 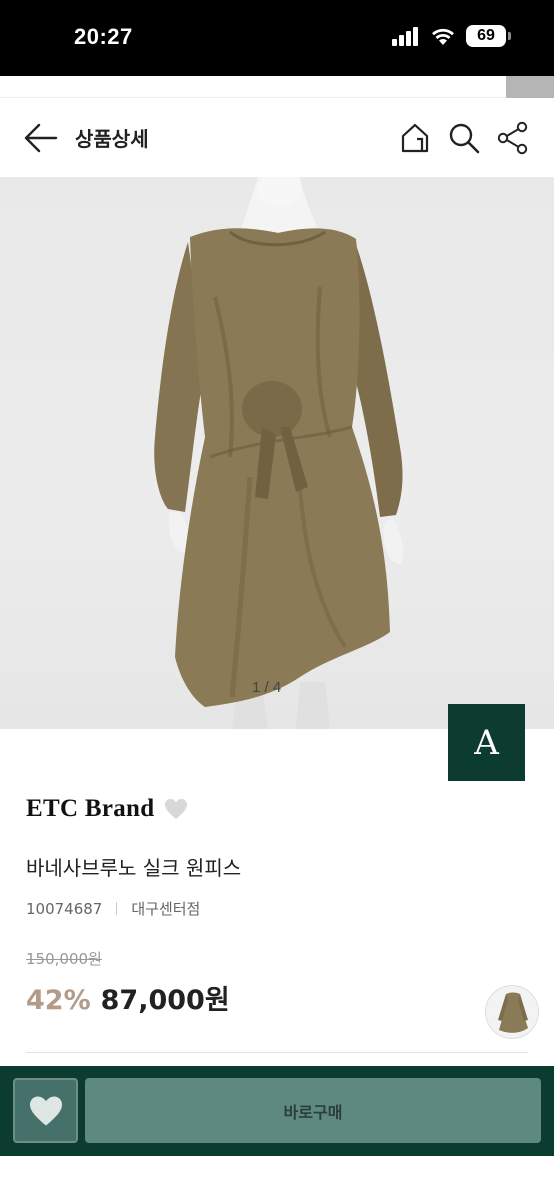 What do you see at coordinates (530, 87) in the screenshot?
I see `strip-overlay` at bounding box center [530, 87].